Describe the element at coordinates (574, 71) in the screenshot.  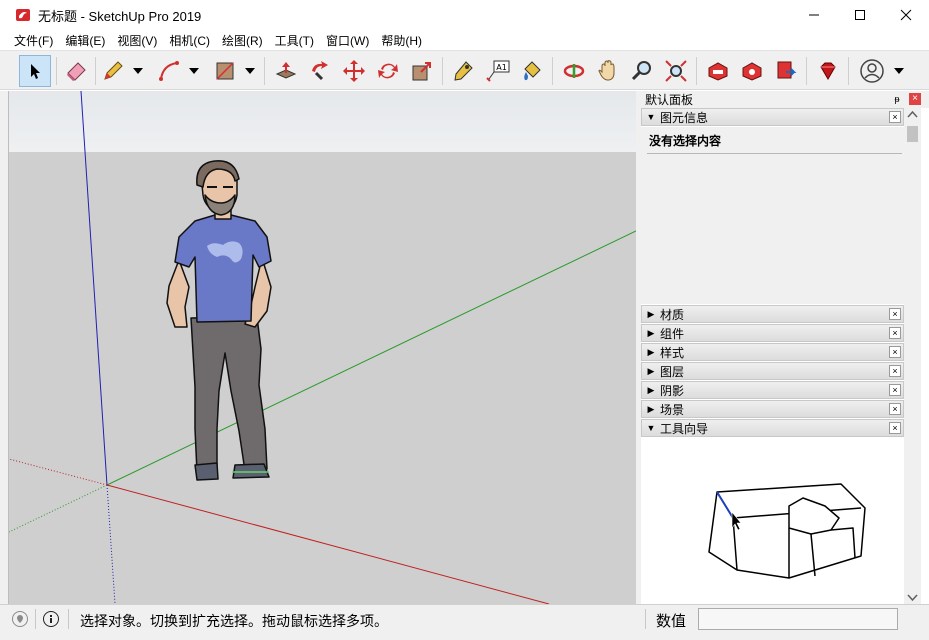
I see `orbit-tool-button` at that location.